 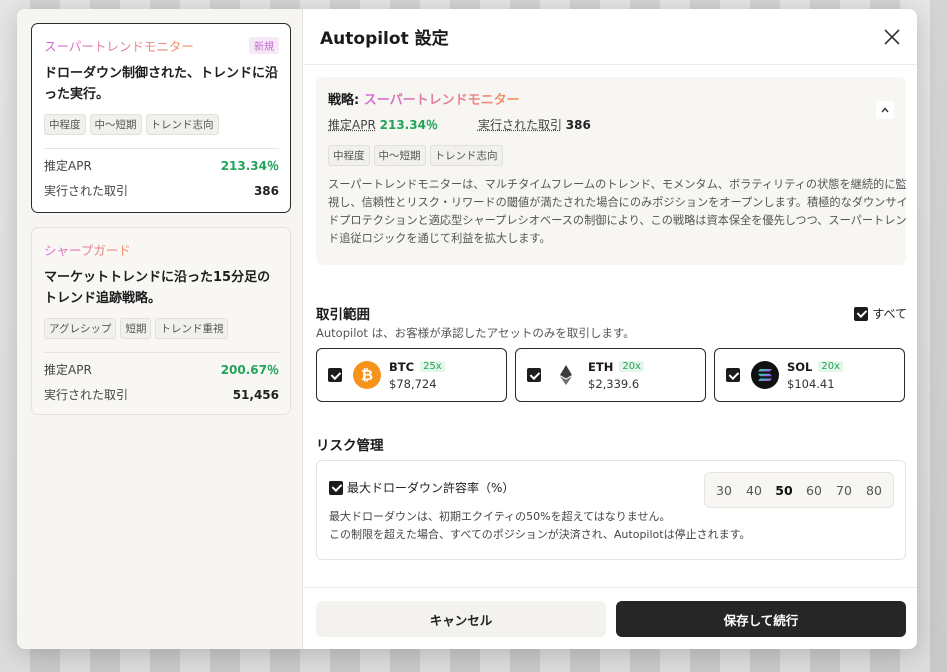 I want to click on asset-symbol: BTC, so click(x=402, y=366).